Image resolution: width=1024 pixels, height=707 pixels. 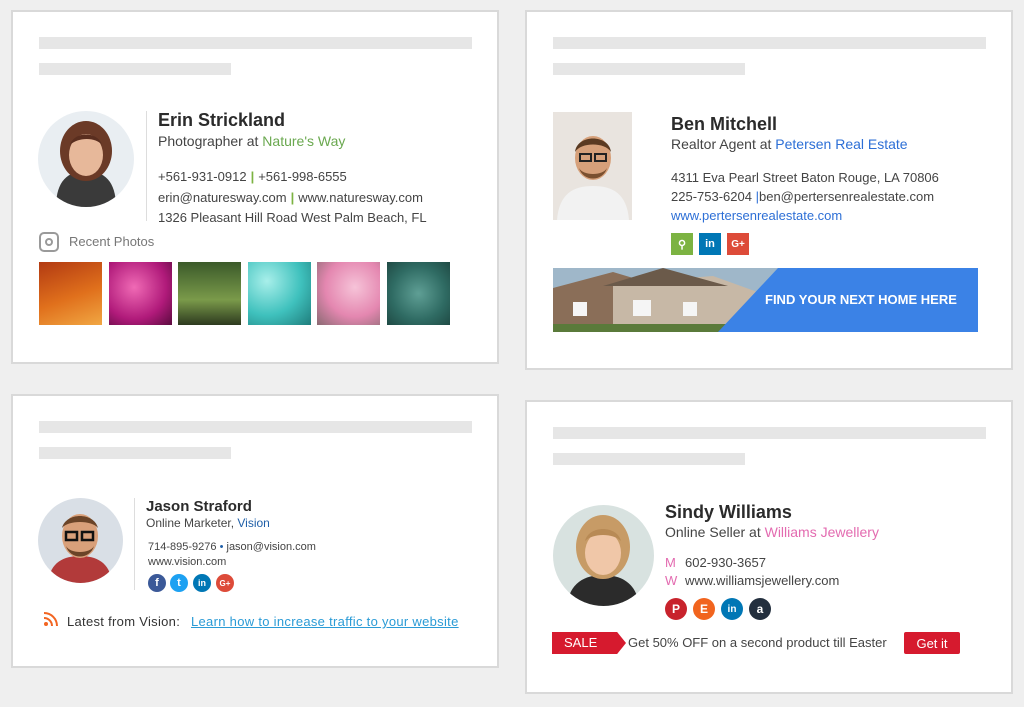 I want to click on web-row: Wwww.williamsjewellery.com, so click(x=752, y=580).